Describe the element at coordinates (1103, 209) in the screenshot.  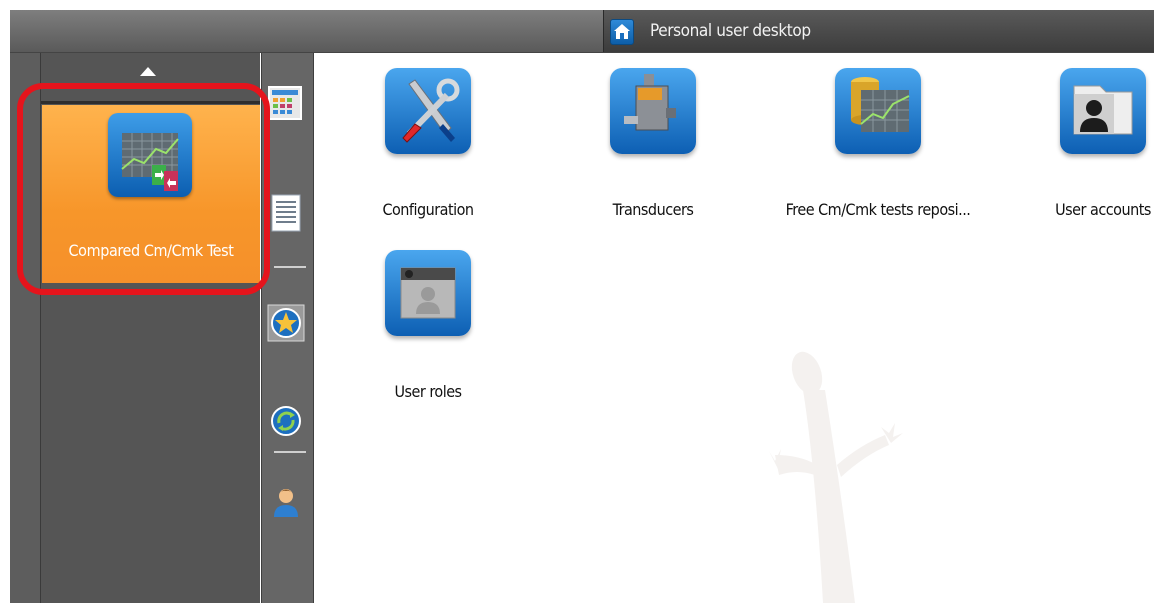
I see `app-label: User accounts` at that location.